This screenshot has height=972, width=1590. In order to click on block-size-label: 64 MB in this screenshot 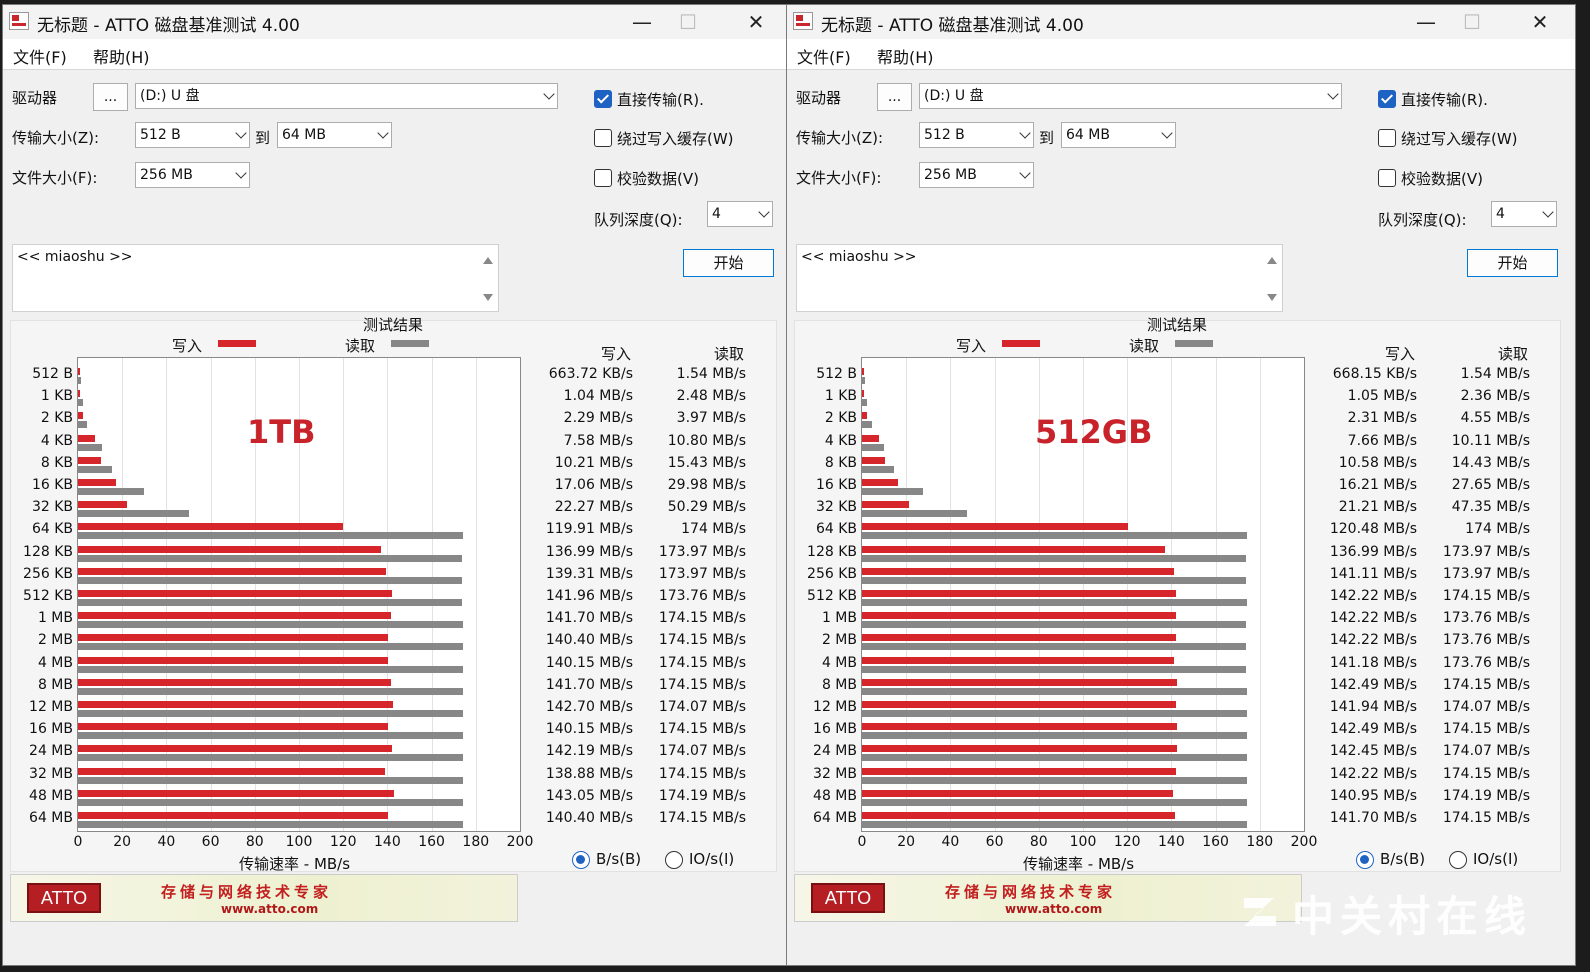, I will do `click(51, 818)`.